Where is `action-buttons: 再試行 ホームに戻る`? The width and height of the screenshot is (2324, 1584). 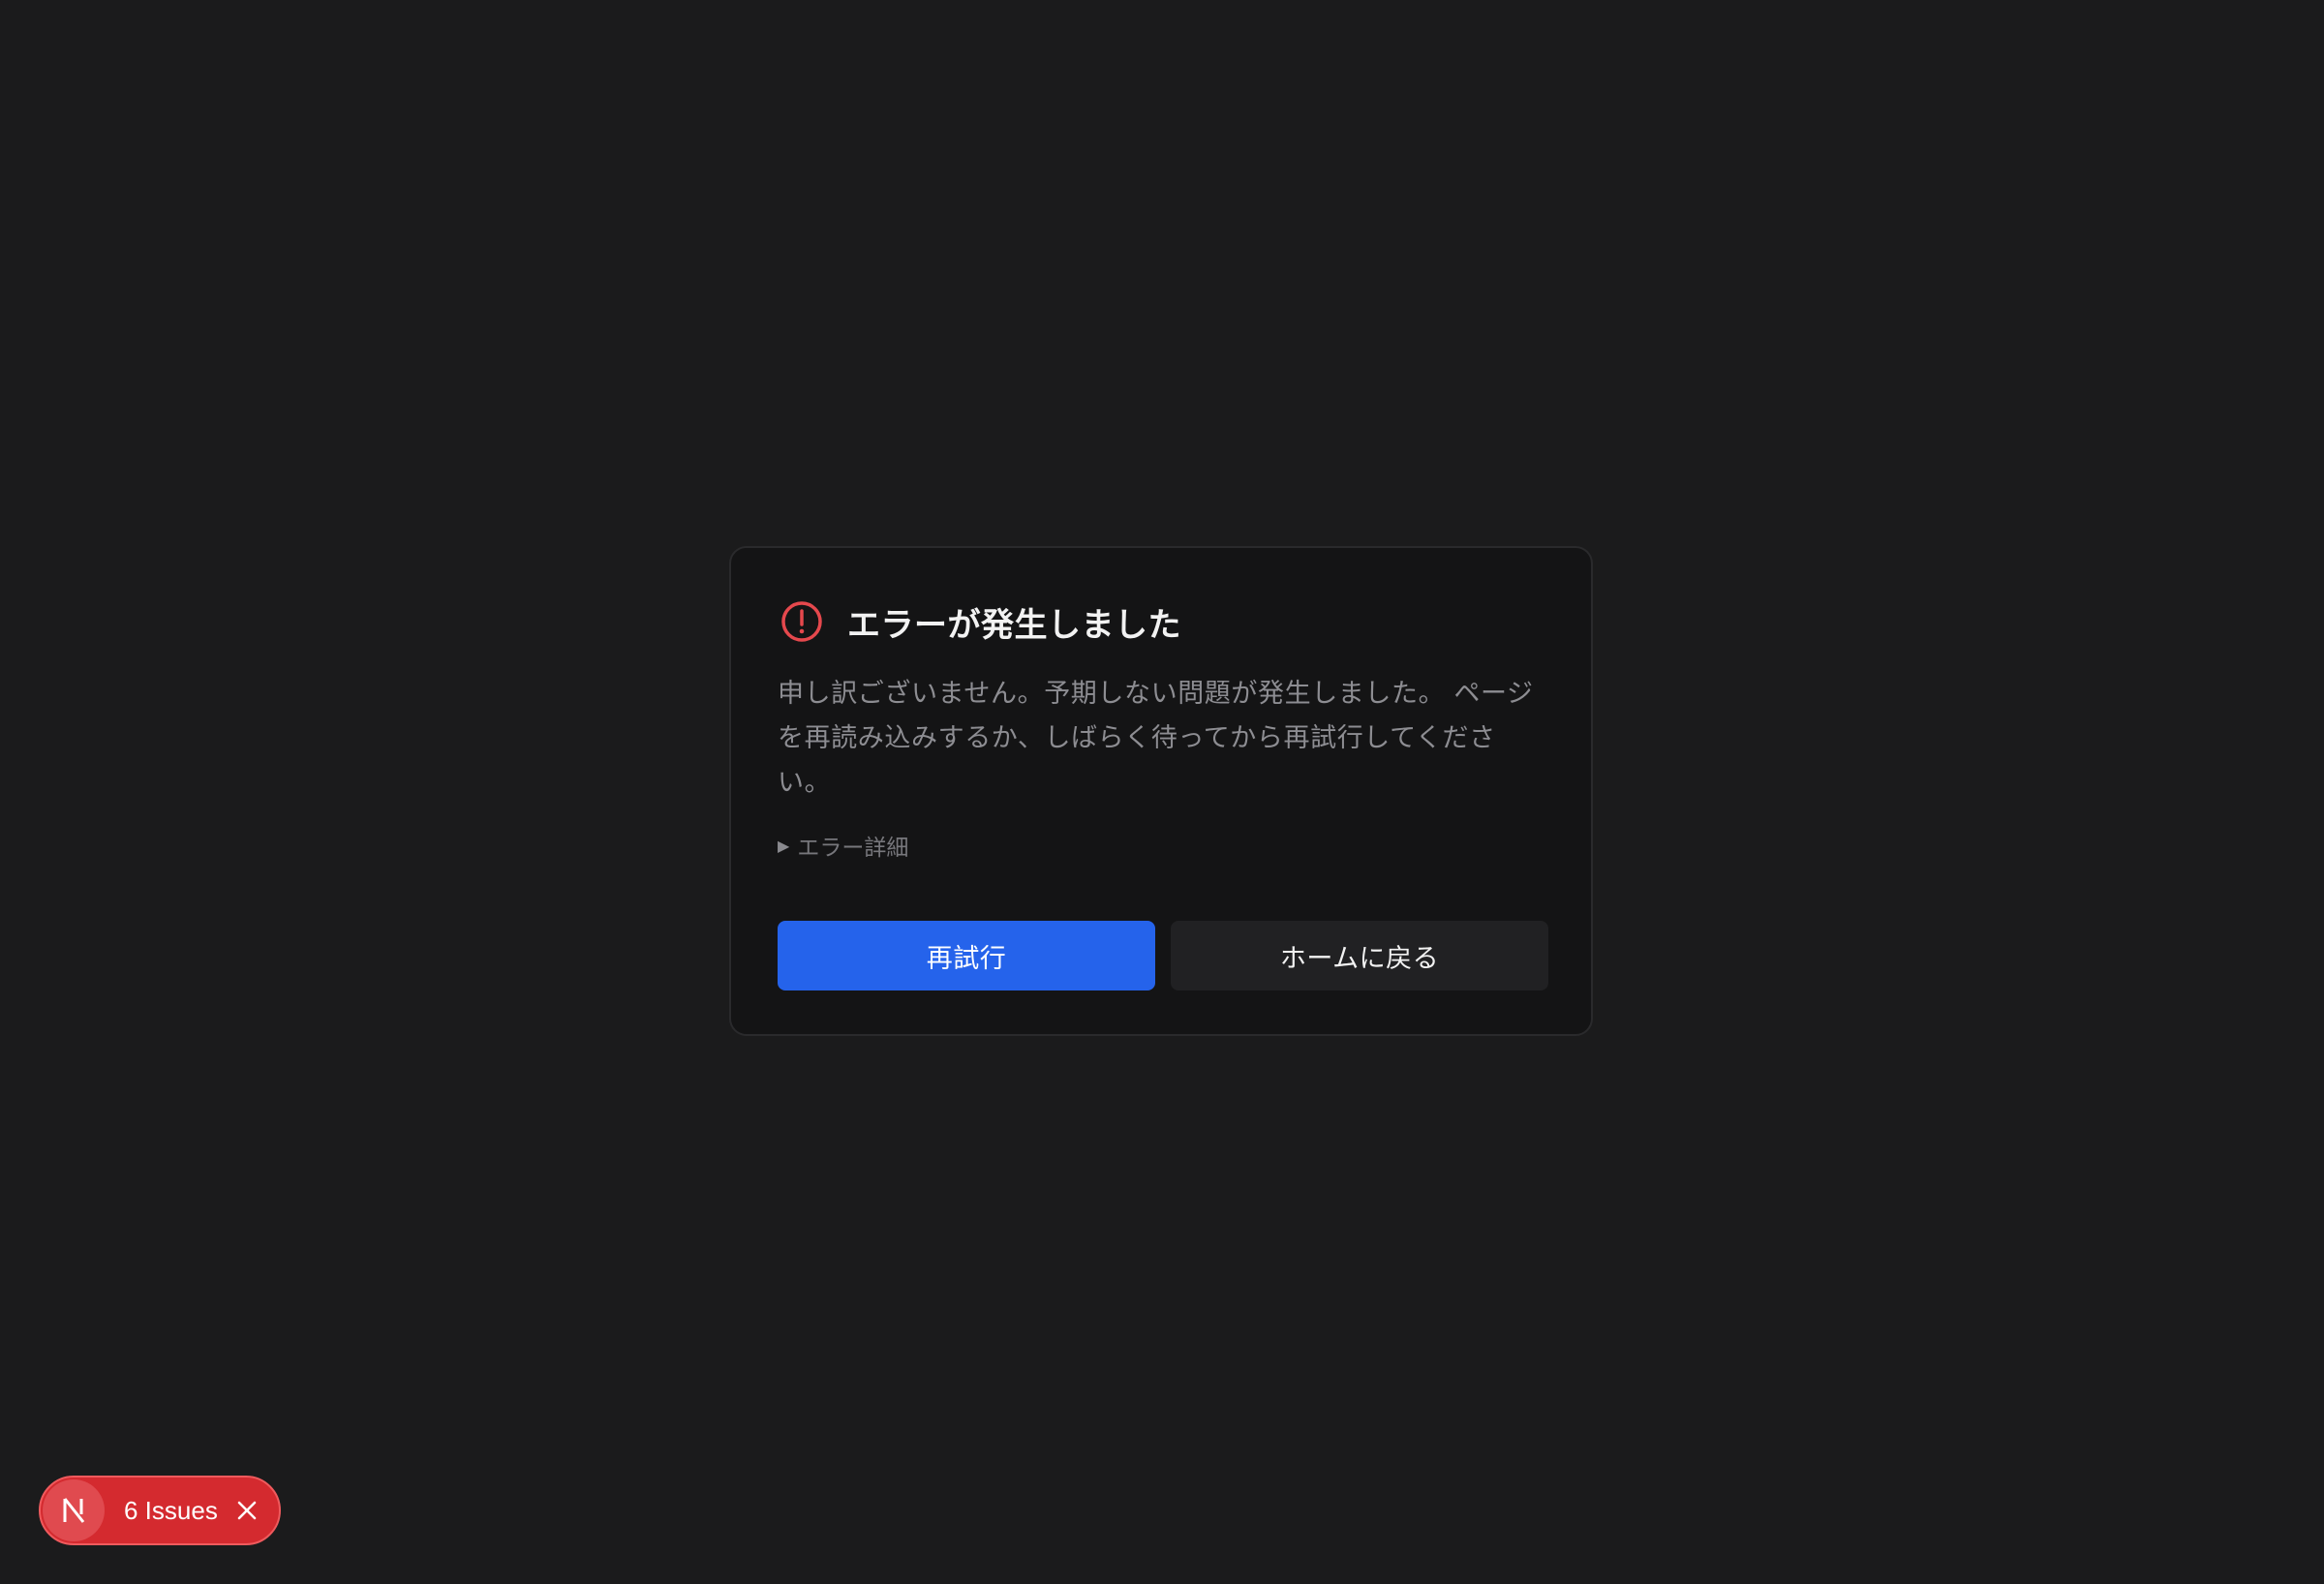 action-buttons: 再試行 ホームに戻る is located at coordinates (1163, 955).